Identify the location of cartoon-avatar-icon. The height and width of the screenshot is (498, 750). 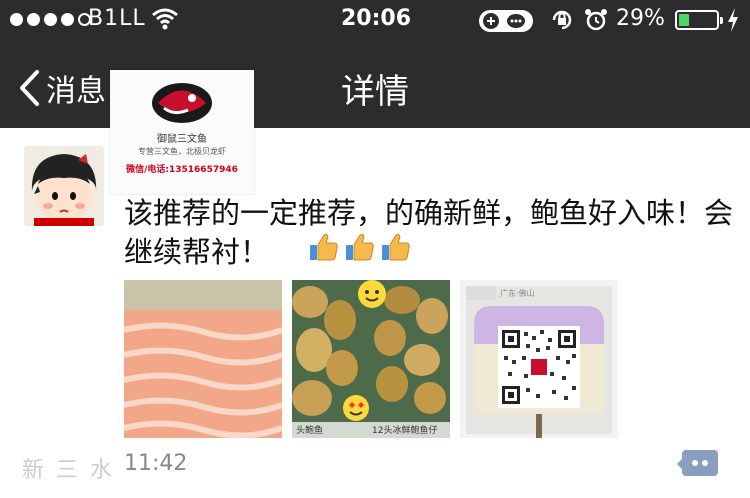
(64, 186).